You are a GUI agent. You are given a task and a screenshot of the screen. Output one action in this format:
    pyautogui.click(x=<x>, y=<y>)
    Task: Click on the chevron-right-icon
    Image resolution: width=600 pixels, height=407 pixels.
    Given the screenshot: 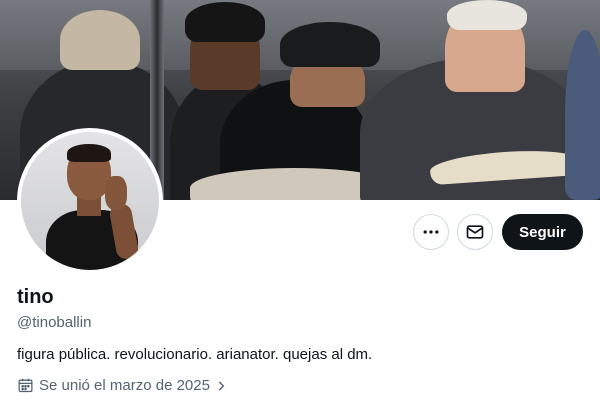 What is the action you would take?
    pyautogui.click(x=221, y=386)
    